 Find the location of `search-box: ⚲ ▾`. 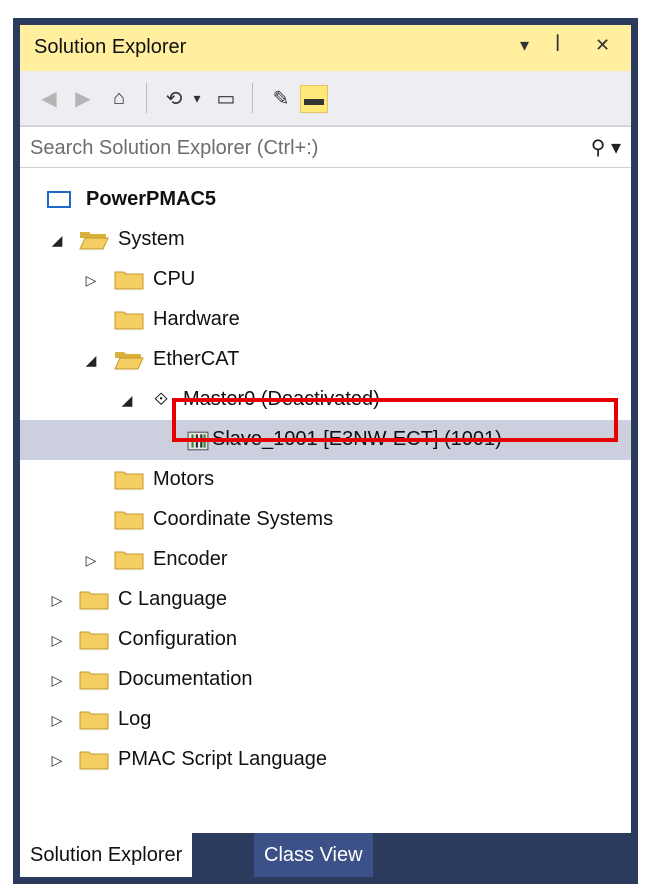

search-box: ⚲ ▾ is located at coordinates (325, 147).